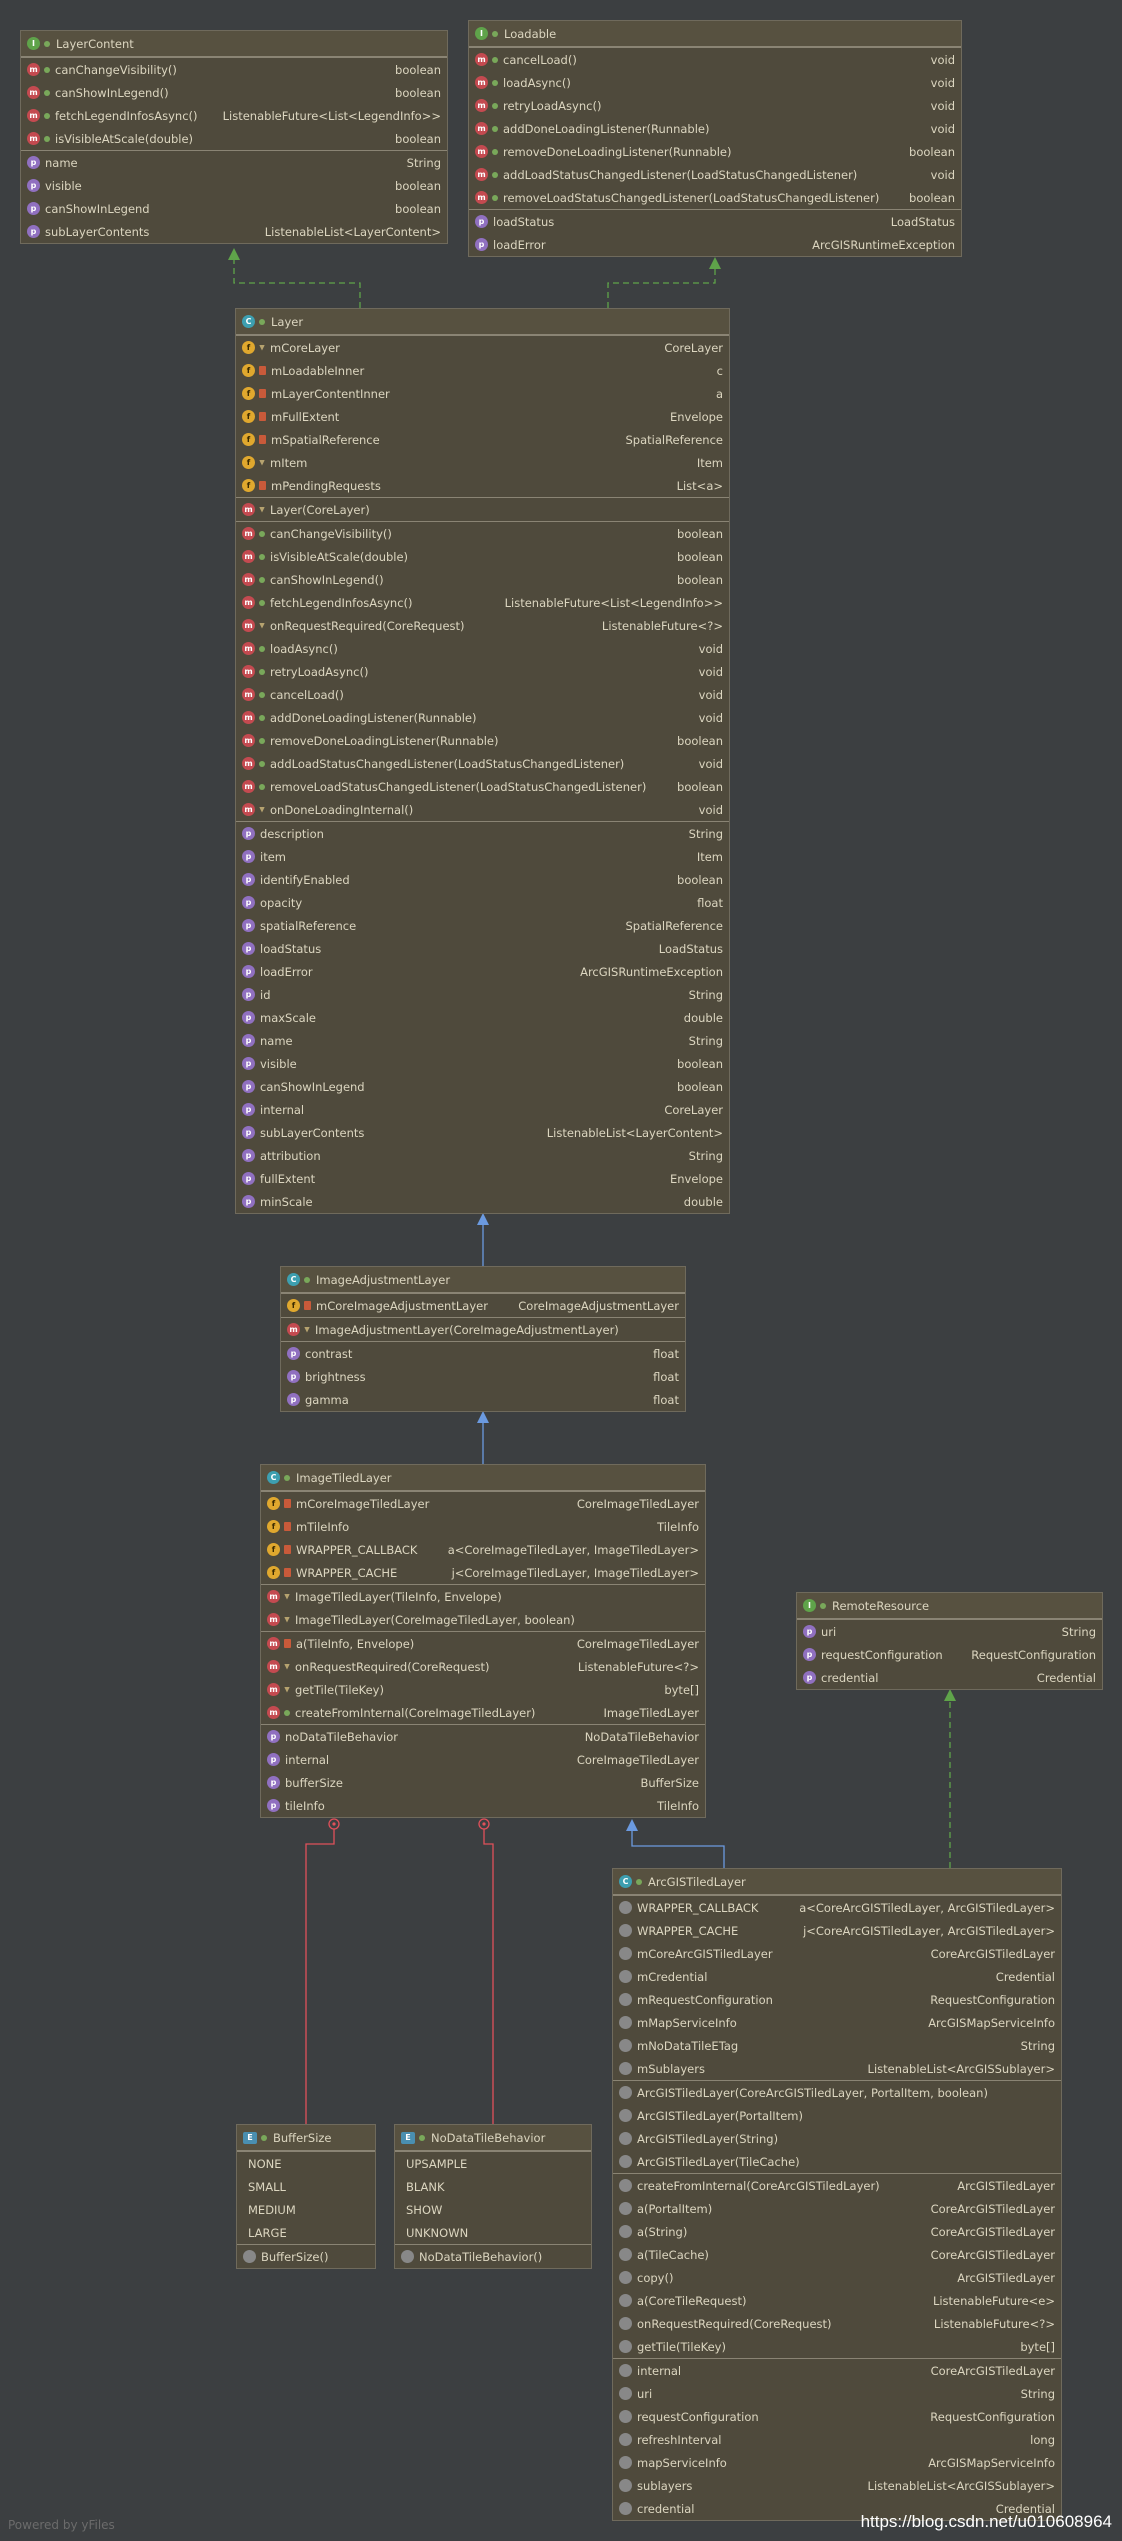 This screenshot has width=1122, height=2541. What do you see at coordinates (493, 2232) in the screenshot?
I see `member-row: UNKNOWN` at bounding box center [493, 2232].